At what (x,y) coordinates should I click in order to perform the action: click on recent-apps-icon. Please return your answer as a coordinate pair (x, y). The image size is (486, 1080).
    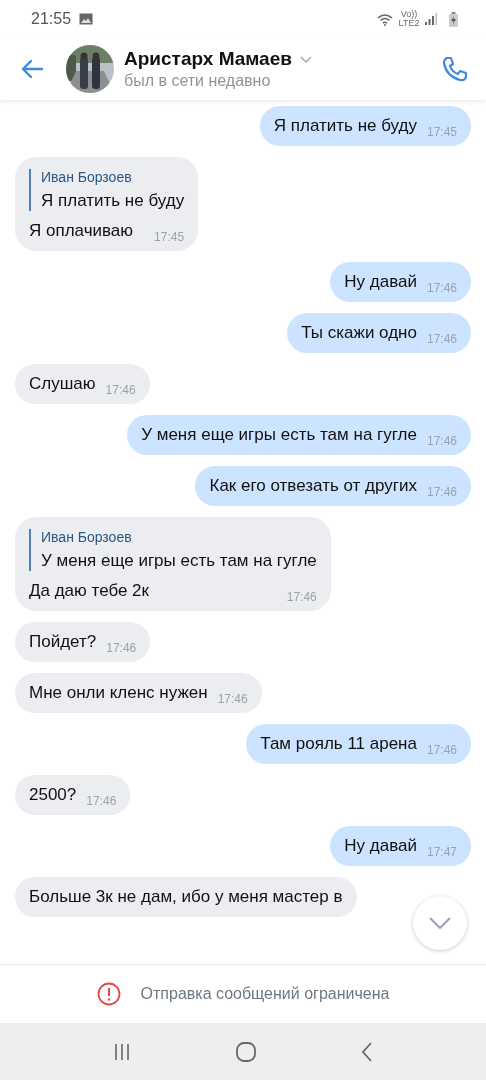
    Looking at the image, I should click on (121, 1051).